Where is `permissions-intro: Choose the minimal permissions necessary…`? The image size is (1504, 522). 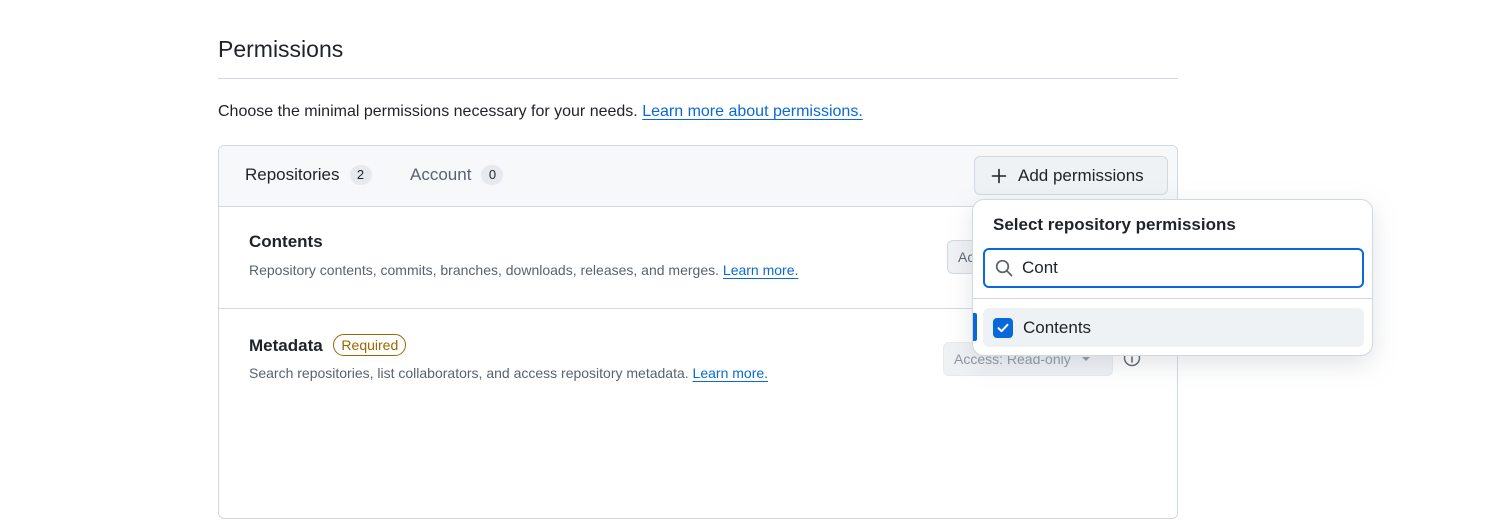 permissions-intro: Choose the minimal permissions necessary… is located at coordinates (540, 112).